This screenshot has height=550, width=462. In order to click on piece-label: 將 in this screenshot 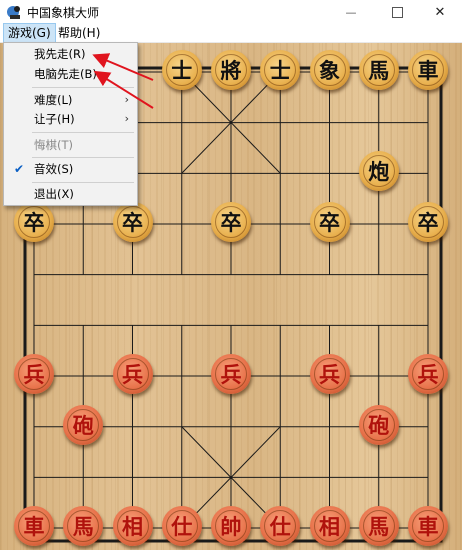, I will do `click(231, 70)`.